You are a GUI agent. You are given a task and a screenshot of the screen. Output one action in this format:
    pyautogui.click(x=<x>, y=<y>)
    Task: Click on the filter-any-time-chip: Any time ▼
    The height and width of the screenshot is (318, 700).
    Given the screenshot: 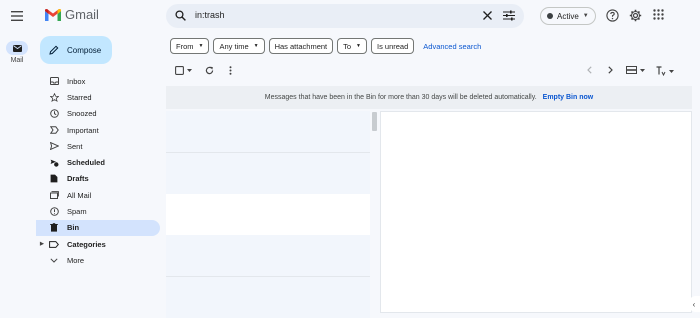 What is the action you would take?
    pyautogui.click(x=239, y=46)
    